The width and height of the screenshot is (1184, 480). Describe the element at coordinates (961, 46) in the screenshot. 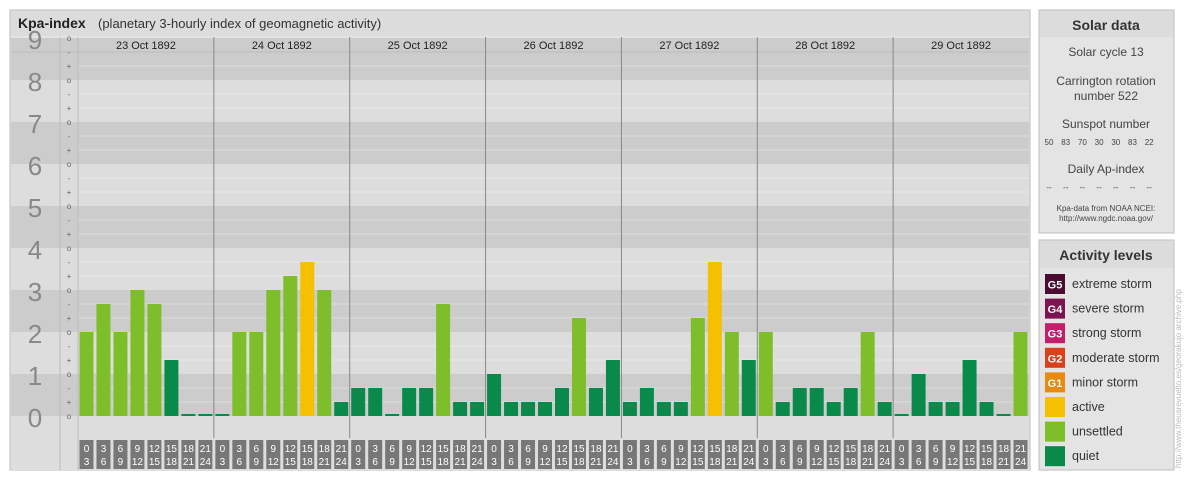

I see `day-label: 29 Oct 1892` at that location.